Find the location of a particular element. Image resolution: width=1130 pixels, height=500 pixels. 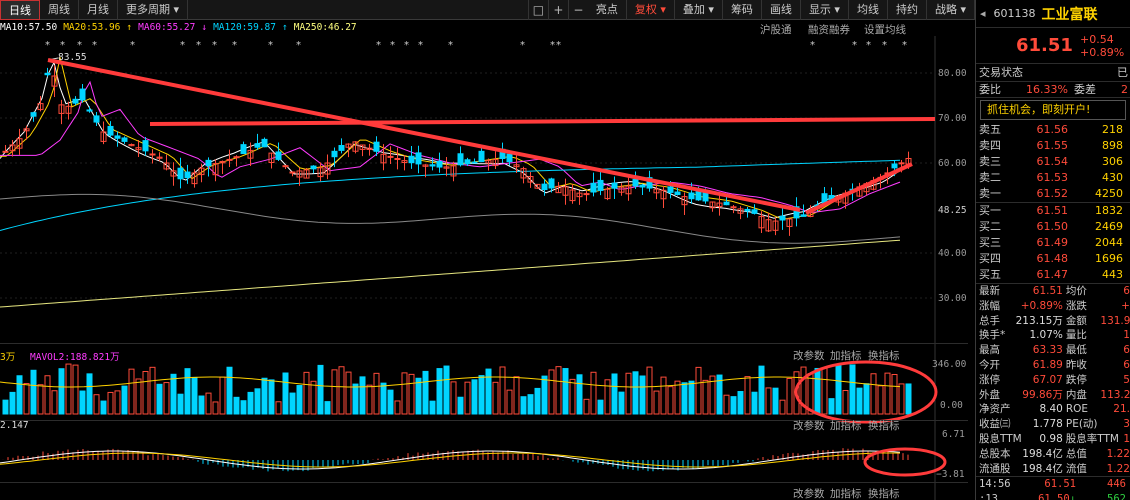

bottom-change-indicator: 换指标 is located at coordinates (884, 493).